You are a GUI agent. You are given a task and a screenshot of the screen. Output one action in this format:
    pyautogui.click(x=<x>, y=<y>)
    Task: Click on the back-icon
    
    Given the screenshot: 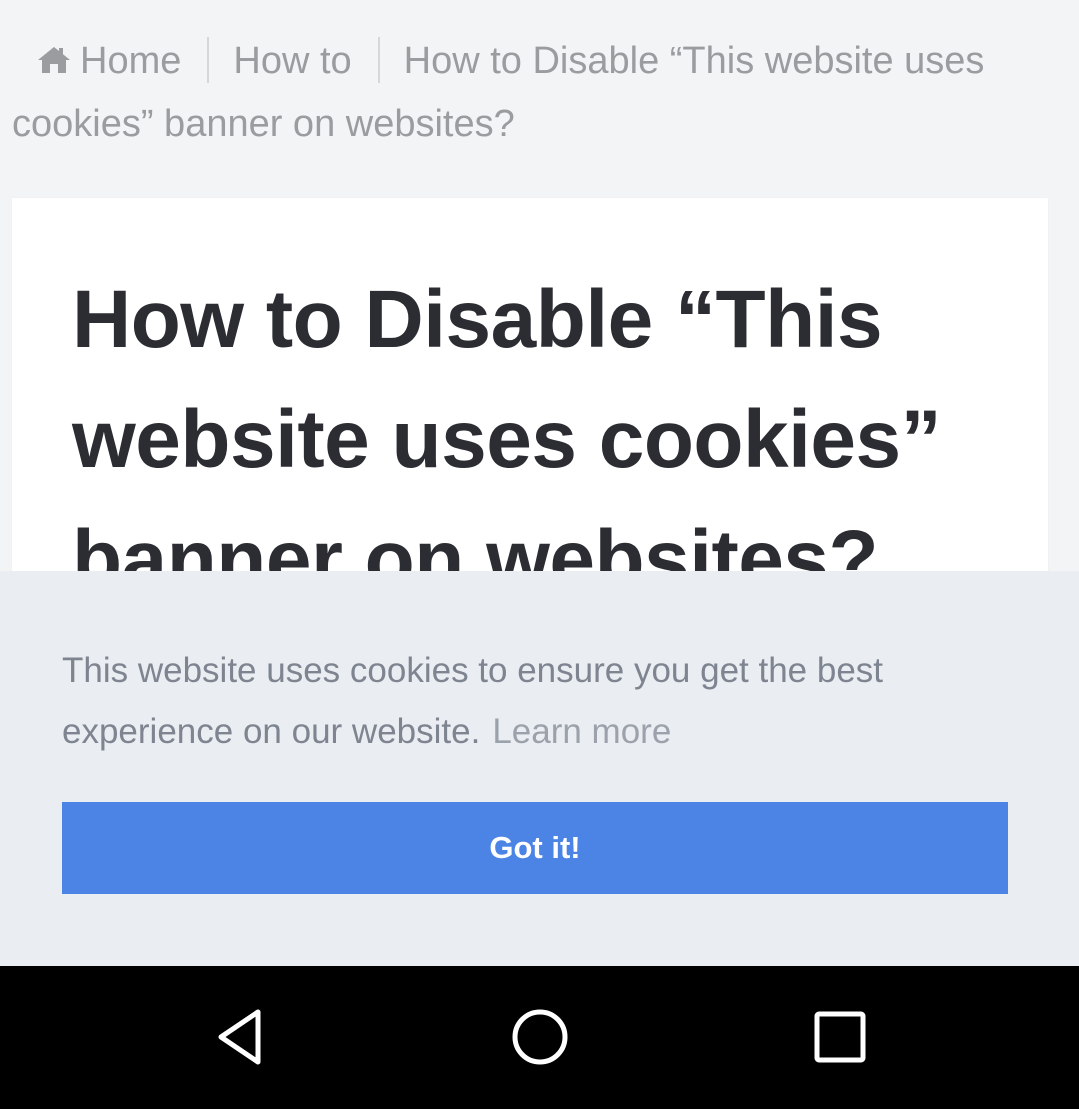 What is the action you would take?
    pyautogui.click(x=239, y=1037)
    